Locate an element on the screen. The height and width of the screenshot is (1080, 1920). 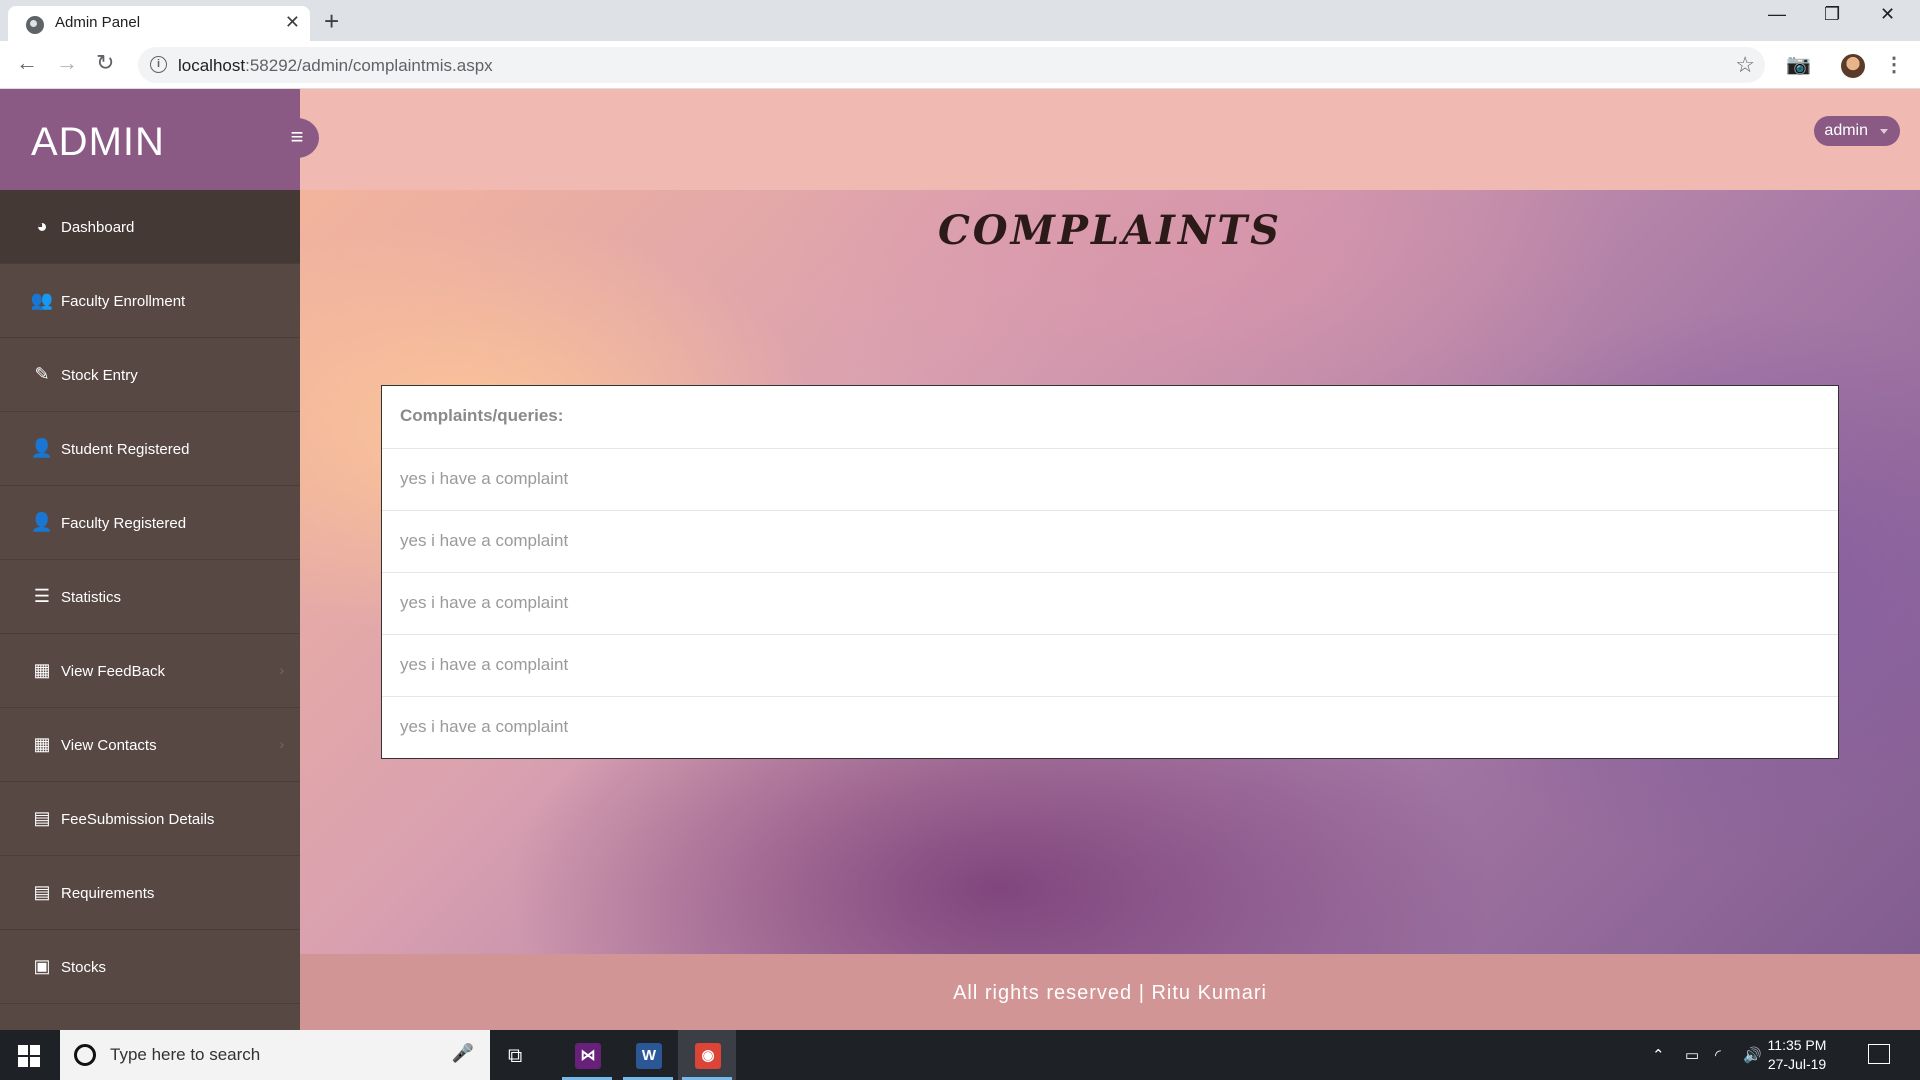
sidebar-item-view-contacts: ▦ View Contacts › is located at coordinates (150, 745).